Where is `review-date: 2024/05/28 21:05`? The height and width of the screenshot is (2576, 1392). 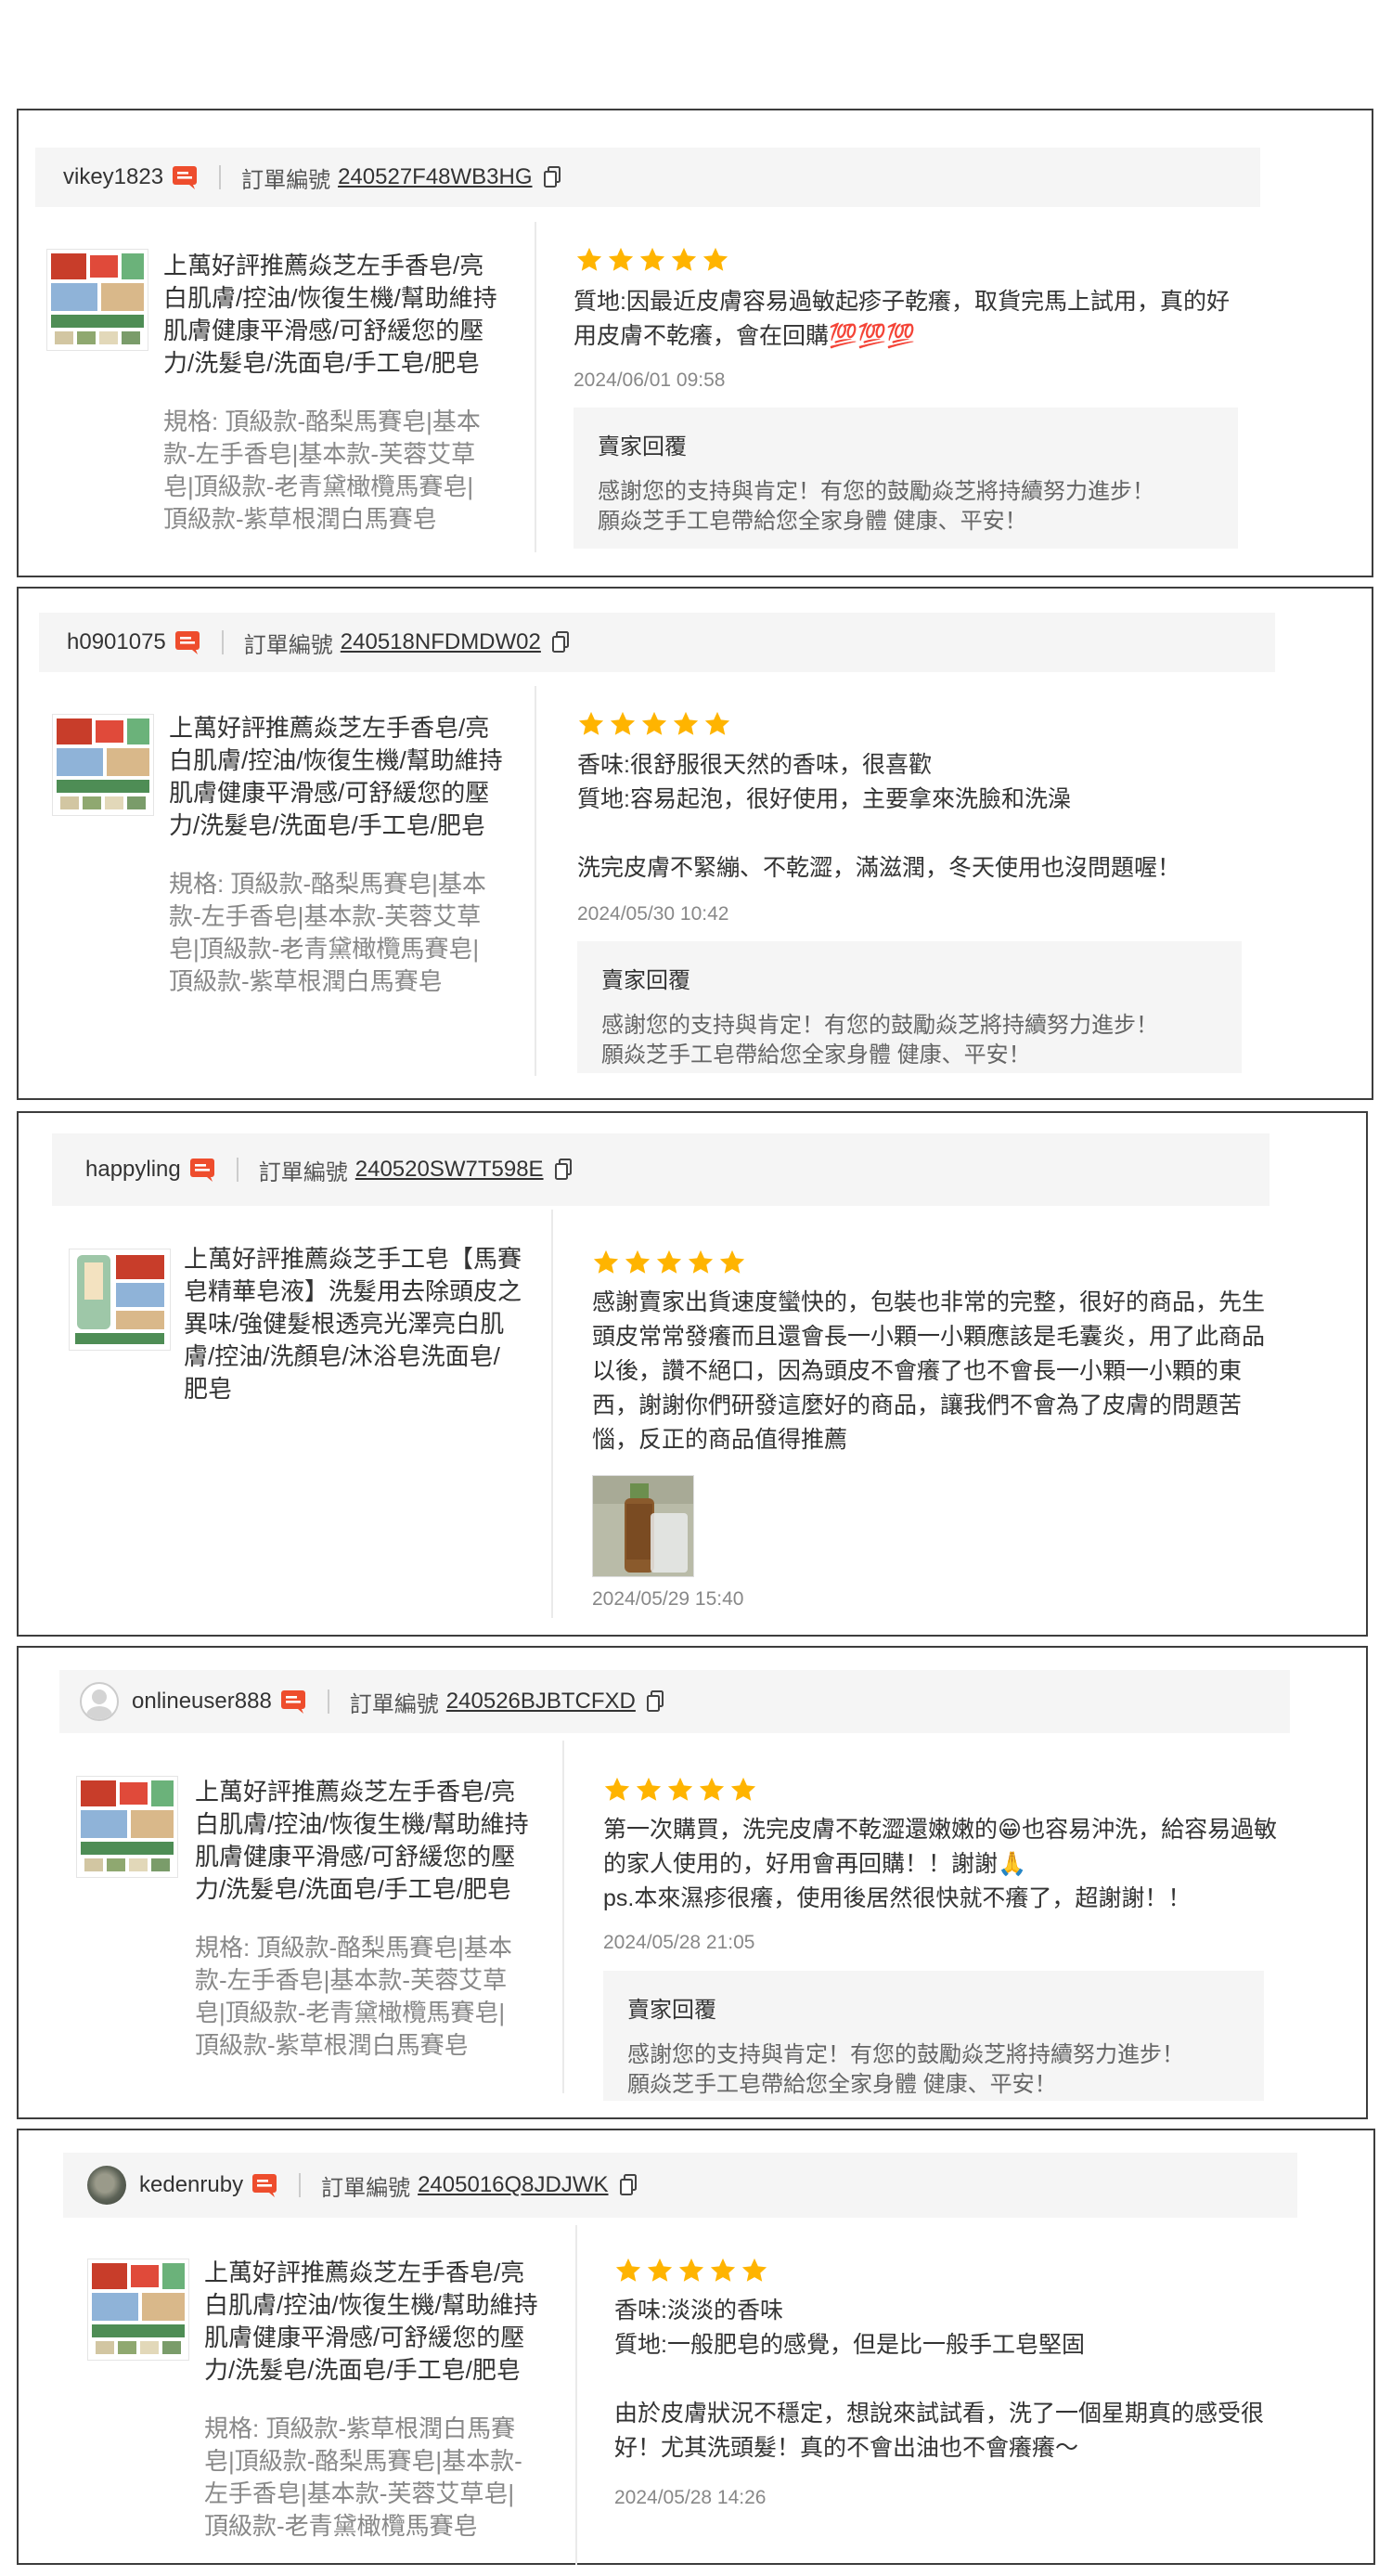
review-date: 2024/05/28 21:05 is located at coordinates (679, 1942).